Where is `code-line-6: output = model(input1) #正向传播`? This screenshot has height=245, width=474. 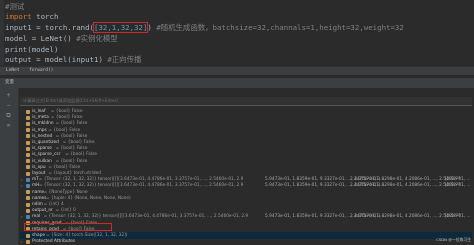
code-line-6: output = model(input1) #正向传播 is located at coordinates (73, 60).